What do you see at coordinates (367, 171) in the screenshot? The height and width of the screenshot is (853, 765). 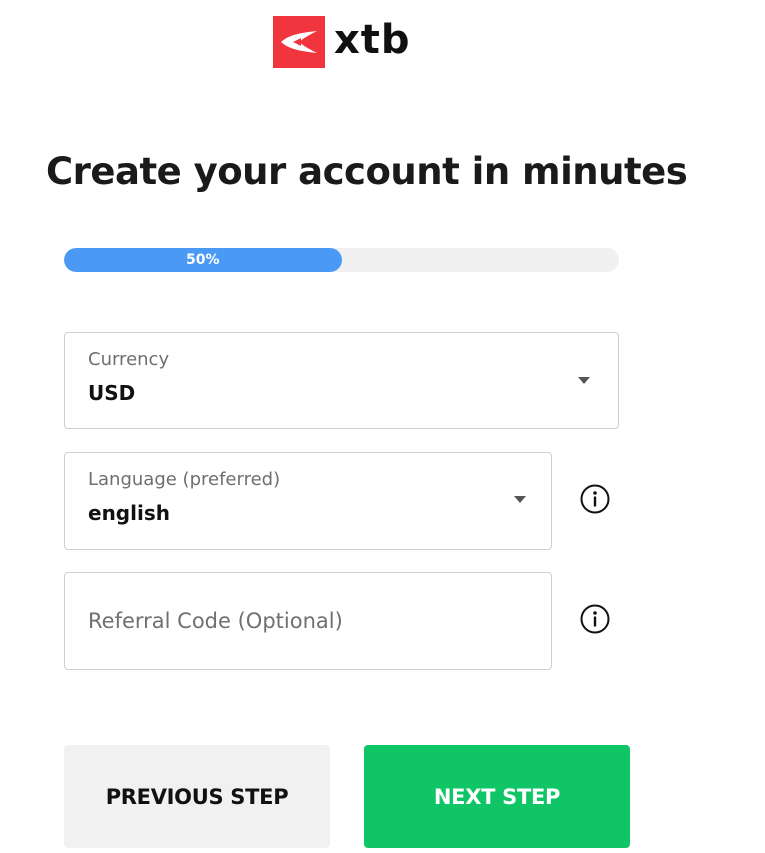 I see `page-title: Create your account in minutes` at bounding box center [367, 171].